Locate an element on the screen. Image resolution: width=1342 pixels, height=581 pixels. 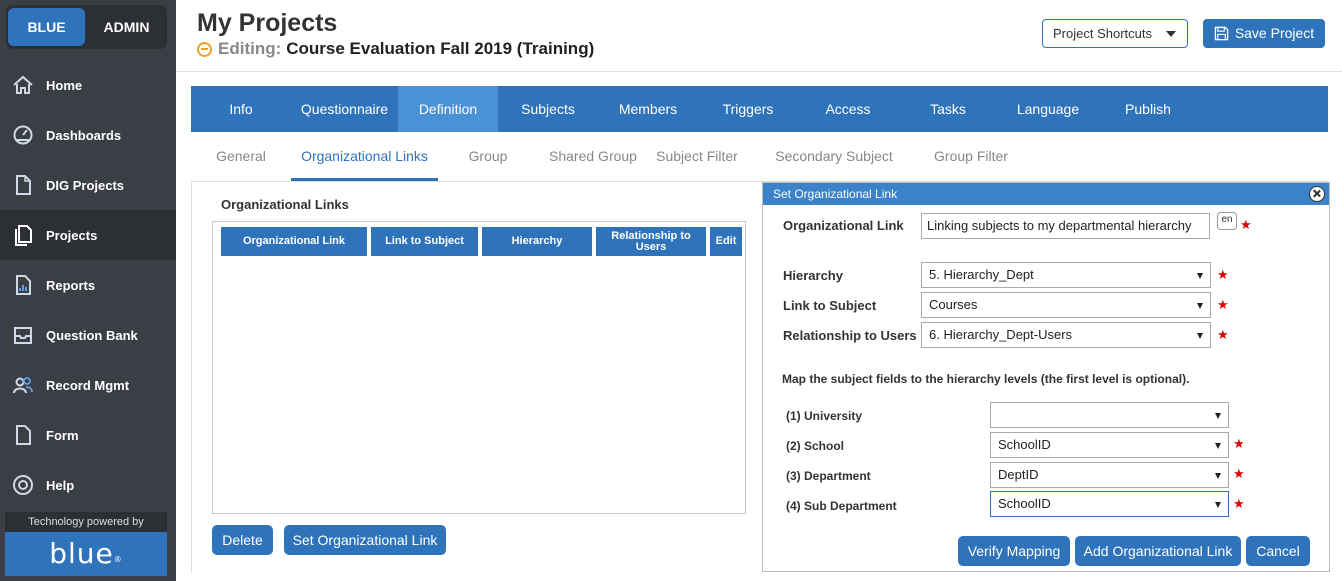
sidebar-item-dig-projects: DIG Projects is located at coordinates (88, 185).